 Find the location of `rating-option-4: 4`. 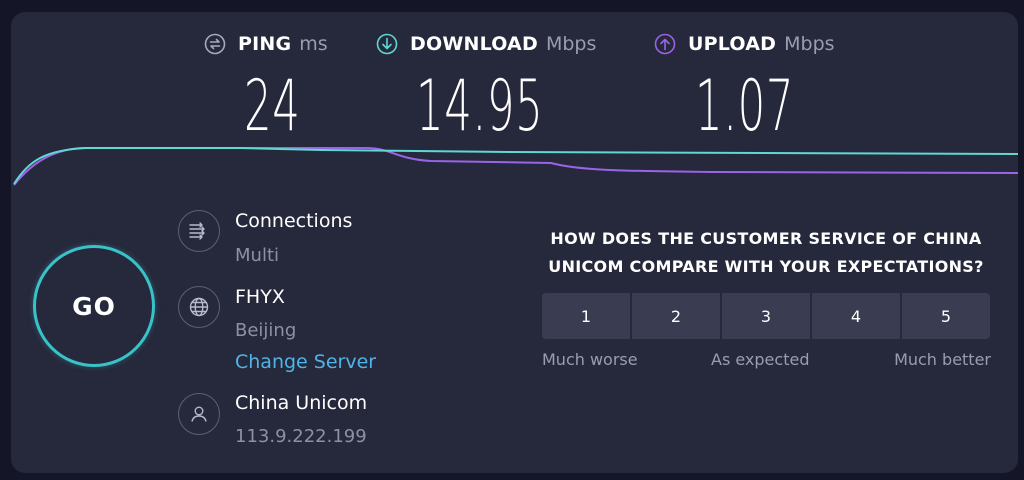

rating-option-4: 4 is located at coordinates (856, 316).